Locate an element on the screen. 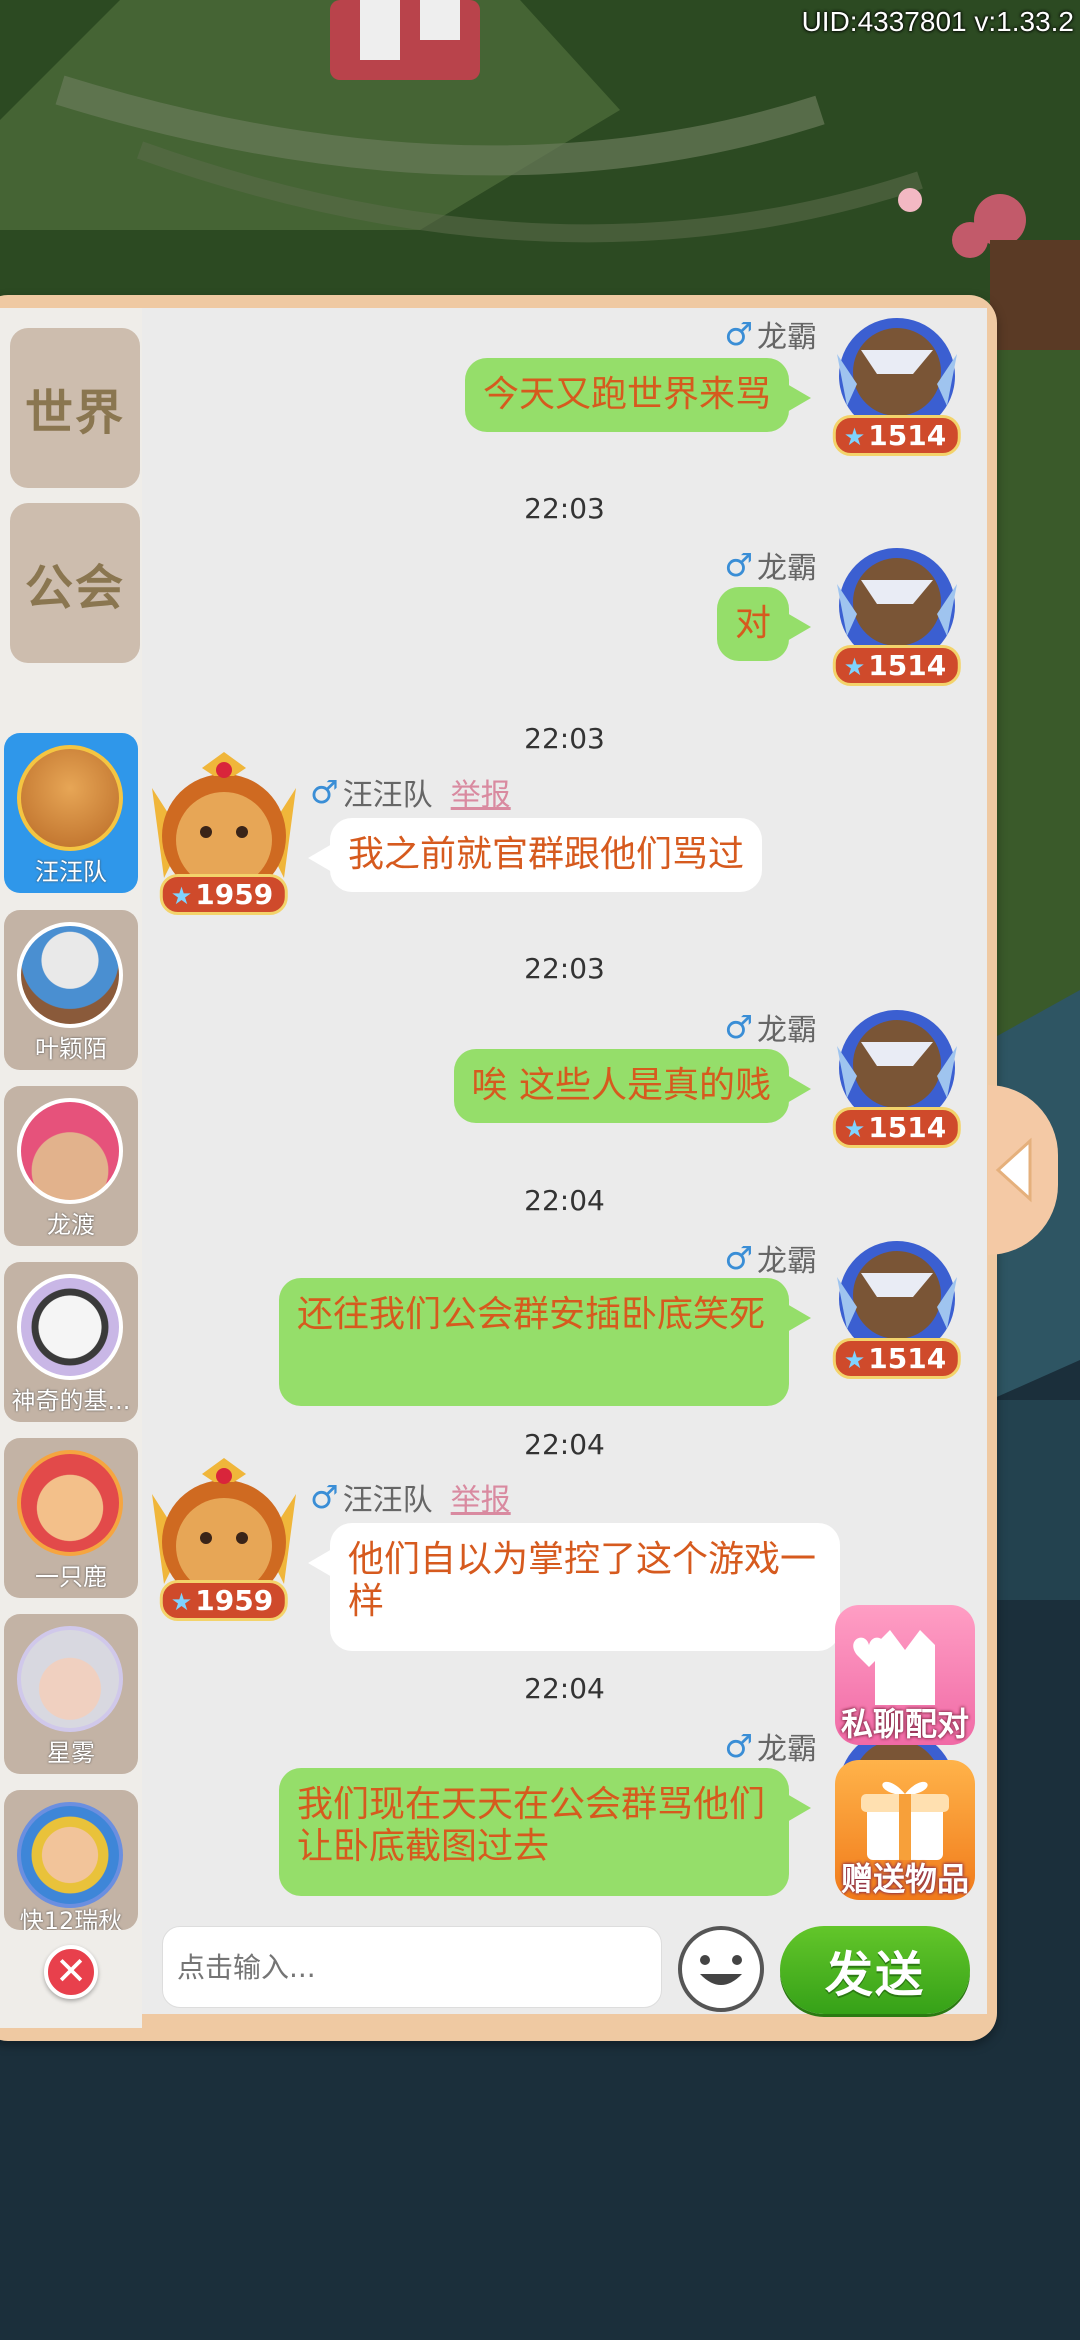  emoji-button is located at coordinates (721, 1969).